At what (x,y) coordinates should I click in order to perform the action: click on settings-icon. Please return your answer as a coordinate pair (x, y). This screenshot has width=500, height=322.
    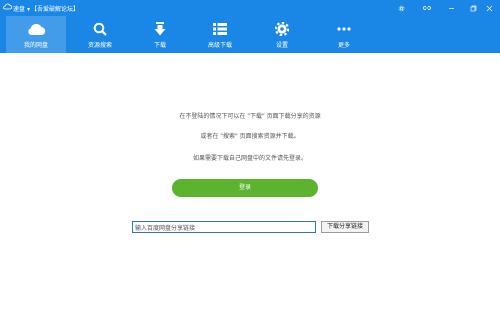
    Looking at the image, I should click on (401, 8).